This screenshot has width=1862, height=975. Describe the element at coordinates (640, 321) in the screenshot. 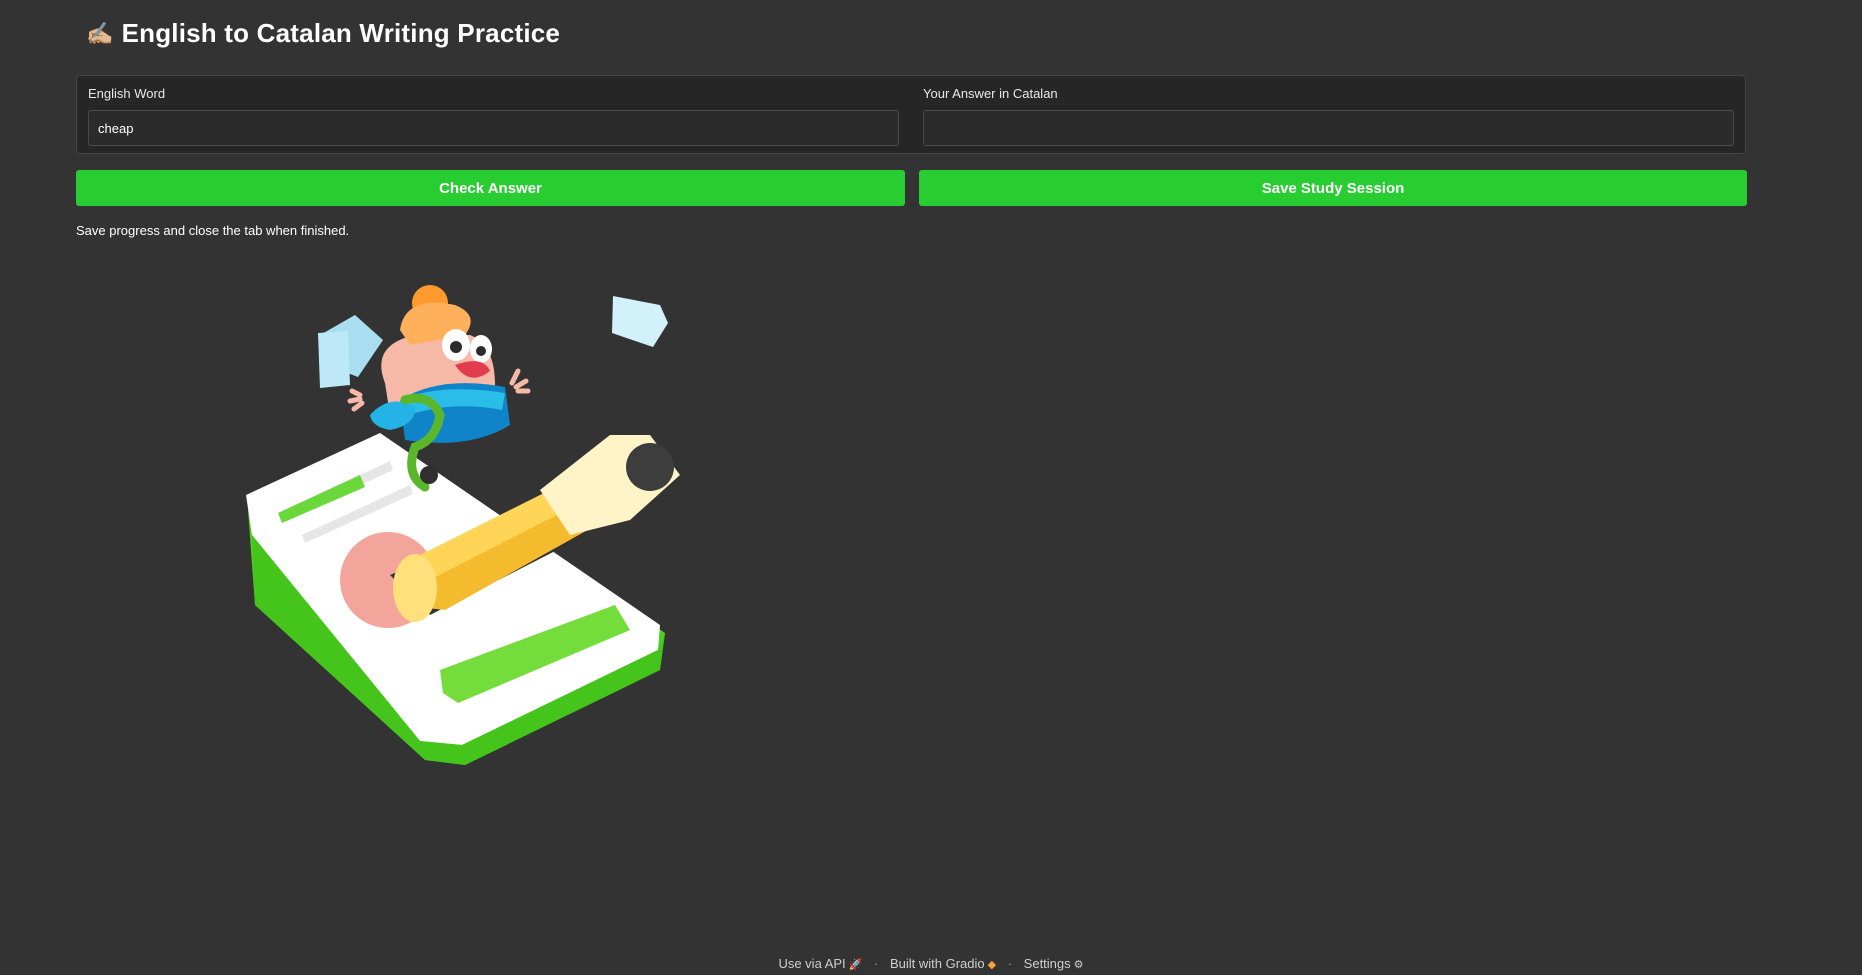

I see `flying-paper-right-icon` at that location.